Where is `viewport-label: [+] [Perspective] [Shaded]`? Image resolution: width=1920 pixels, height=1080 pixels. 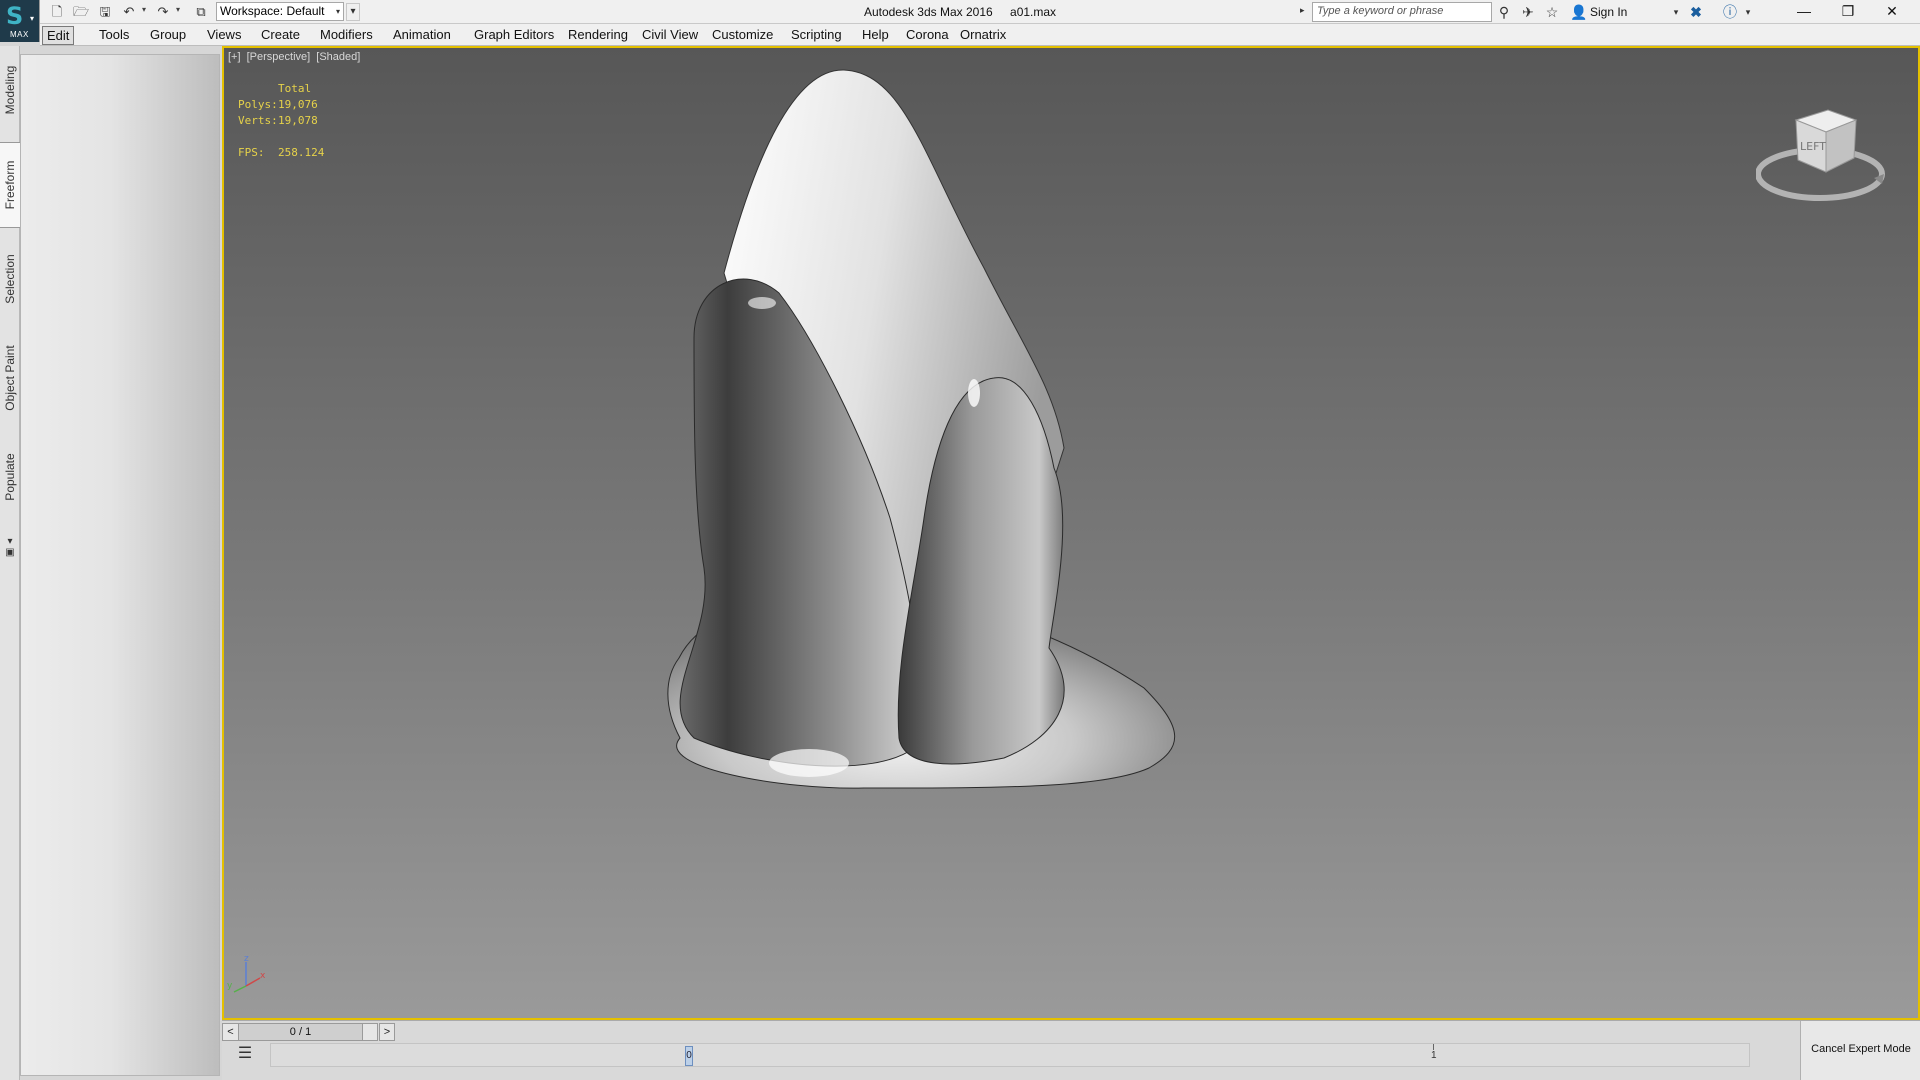 viewport-label: [+] [Perspective] [Shaded] is located at coordinates (295, 57).